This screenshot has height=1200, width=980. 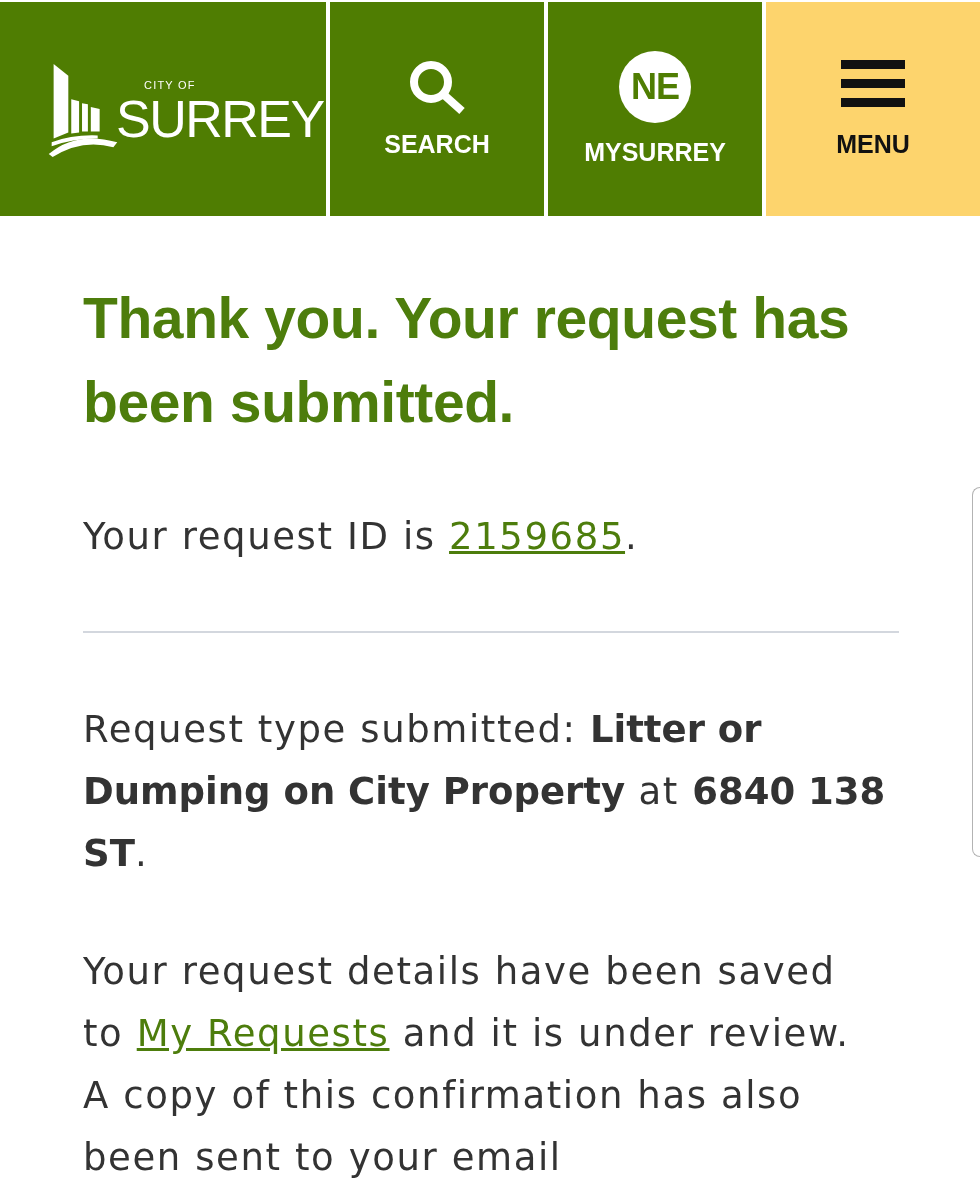 I want to click on search-button: SEARCH, so click(x=437, y=109).